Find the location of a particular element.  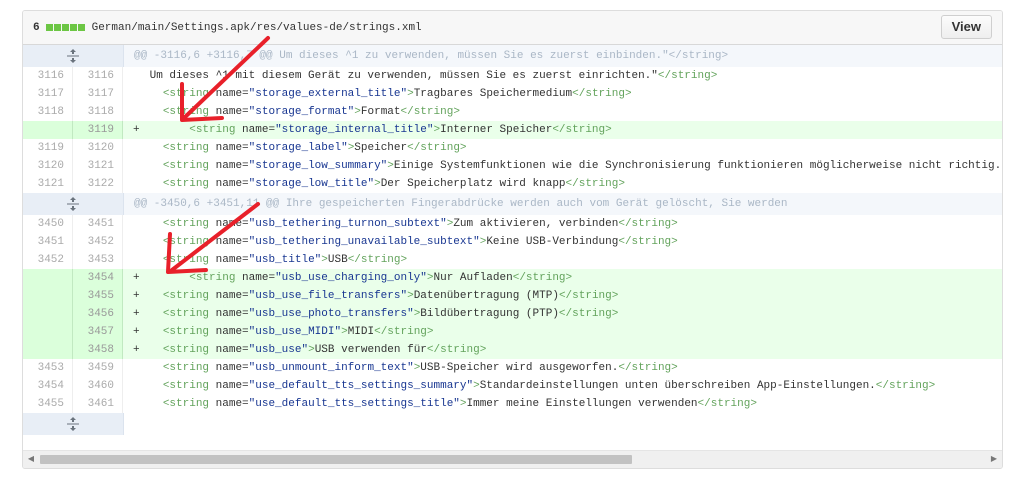

old-line-number: 3120 is located at coordinates (48, 166).